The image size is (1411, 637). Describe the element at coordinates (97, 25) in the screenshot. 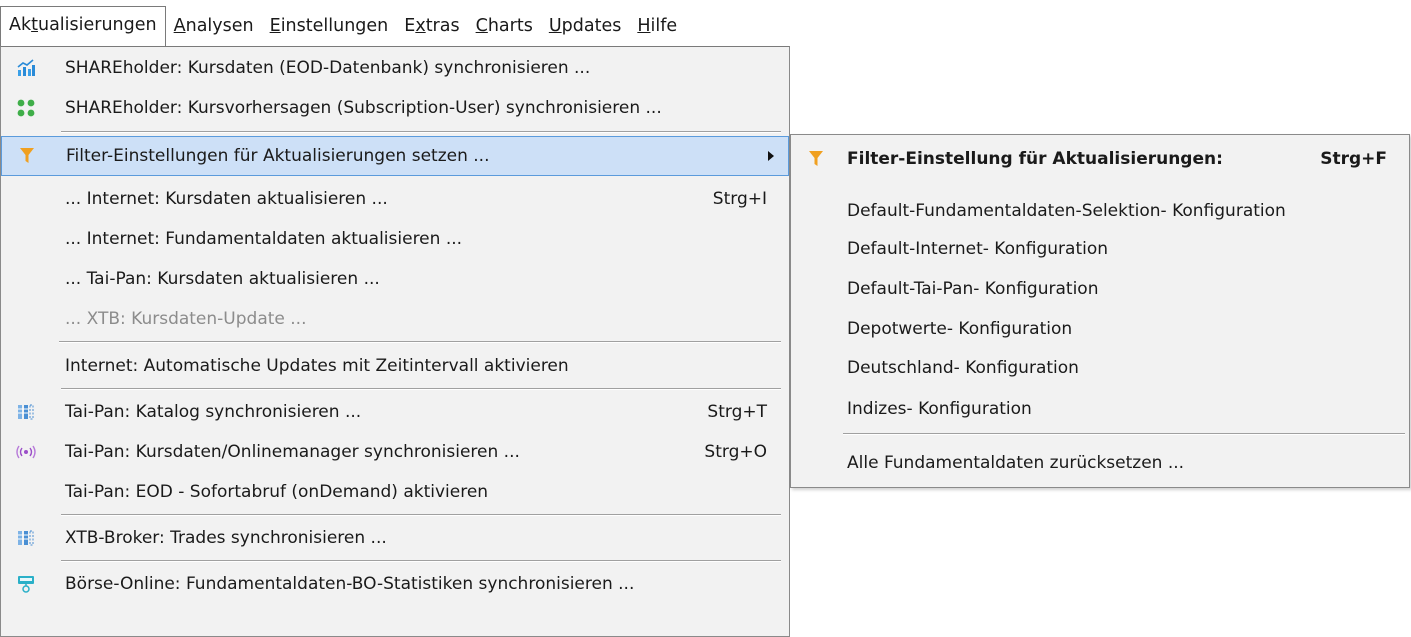

I see `menu-label-part: ualisierungen` at that location.